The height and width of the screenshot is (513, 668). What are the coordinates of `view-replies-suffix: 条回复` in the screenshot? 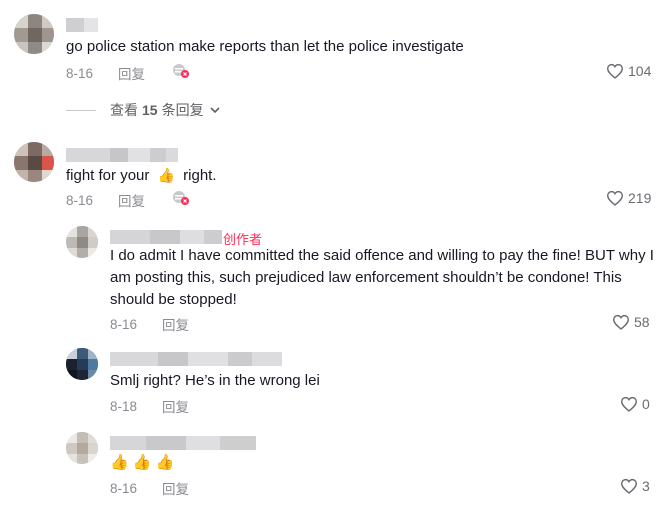 It's located at (182, 110).